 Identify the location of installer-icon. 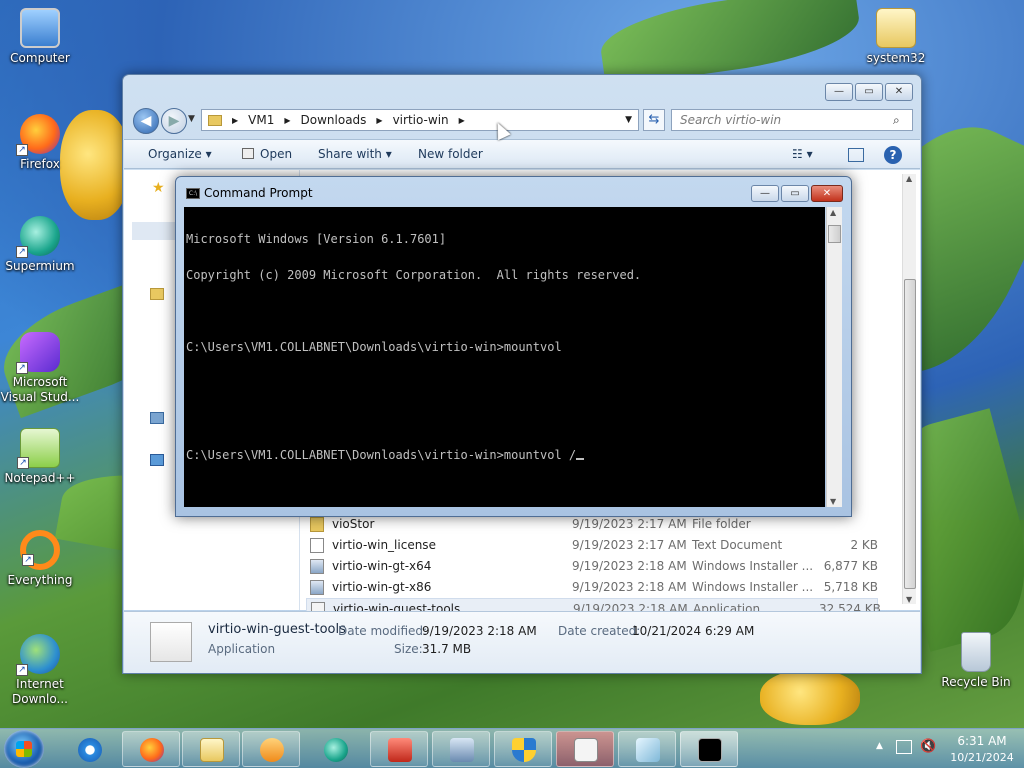
(317, 566).